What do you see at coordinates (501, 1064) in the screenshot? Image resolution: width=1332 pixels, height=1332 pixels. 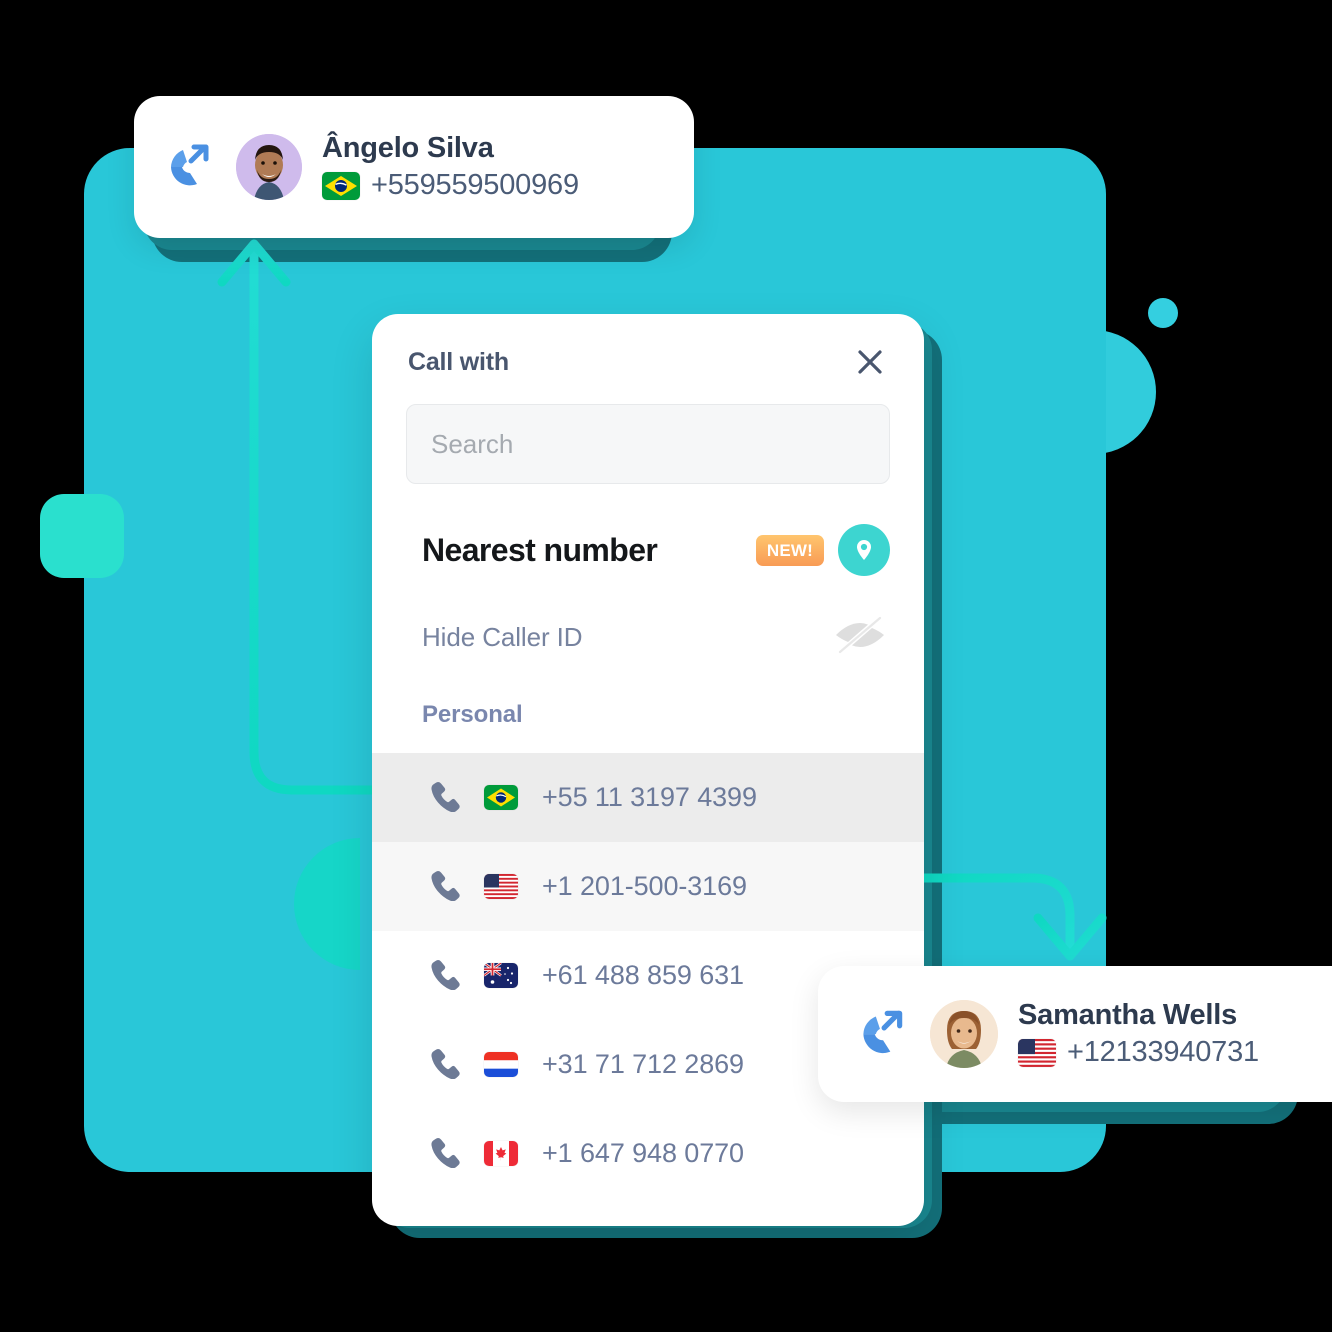 I see `flag-nl-icon` at bounding box center [501, 1064].